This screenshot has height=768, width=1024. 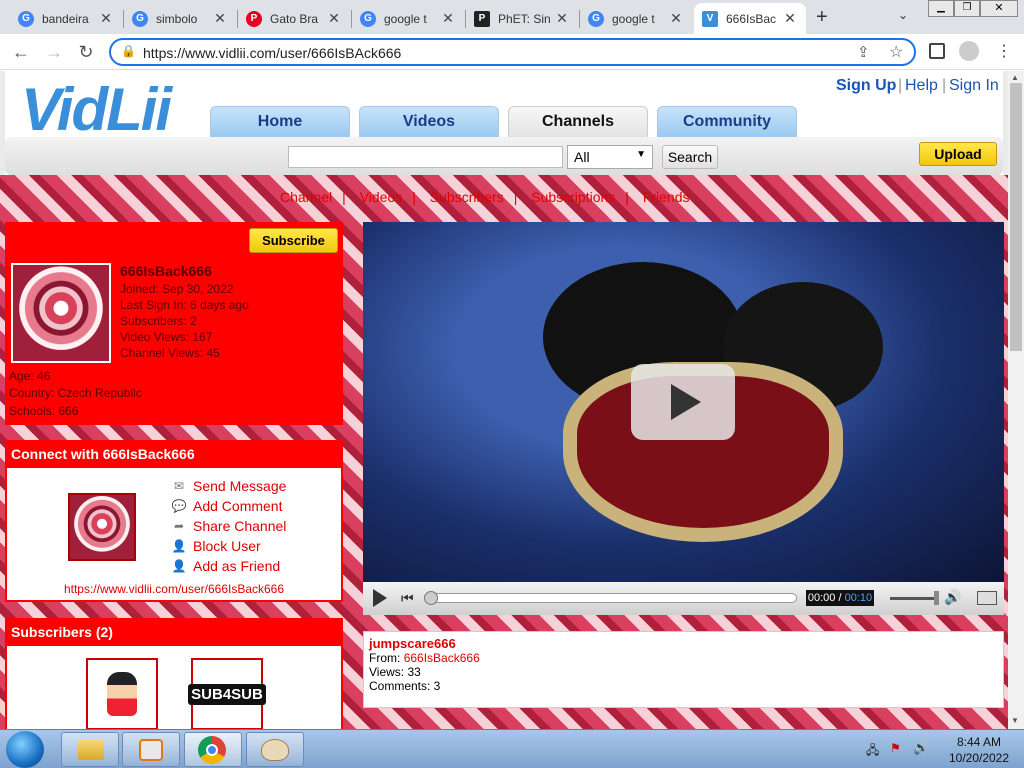 I want to click on scroll-down-arrow: ▼, so click(x=1015, y=720).